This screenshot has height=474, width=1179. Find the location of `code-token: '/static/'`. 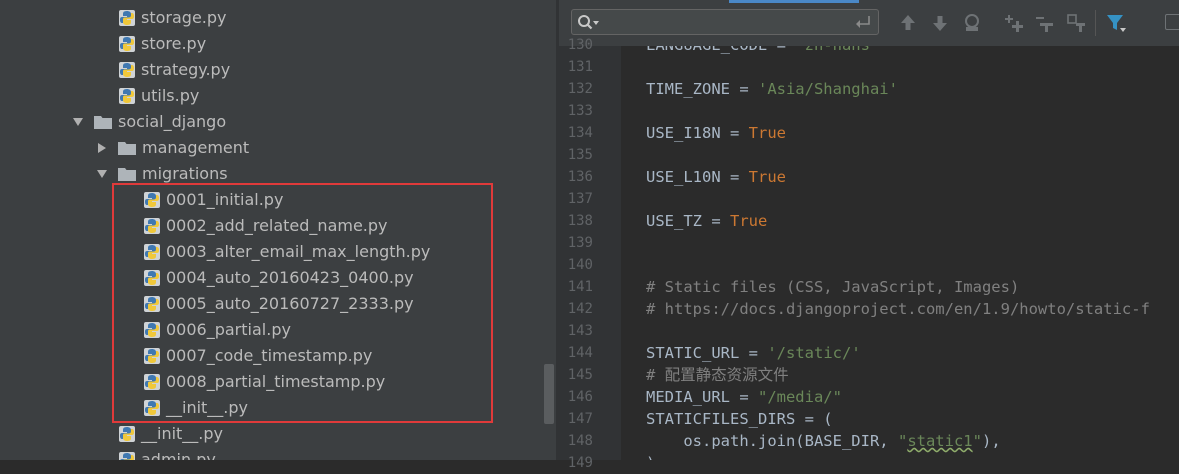

code-token: '/static/' is located at coordinates (814, 353).